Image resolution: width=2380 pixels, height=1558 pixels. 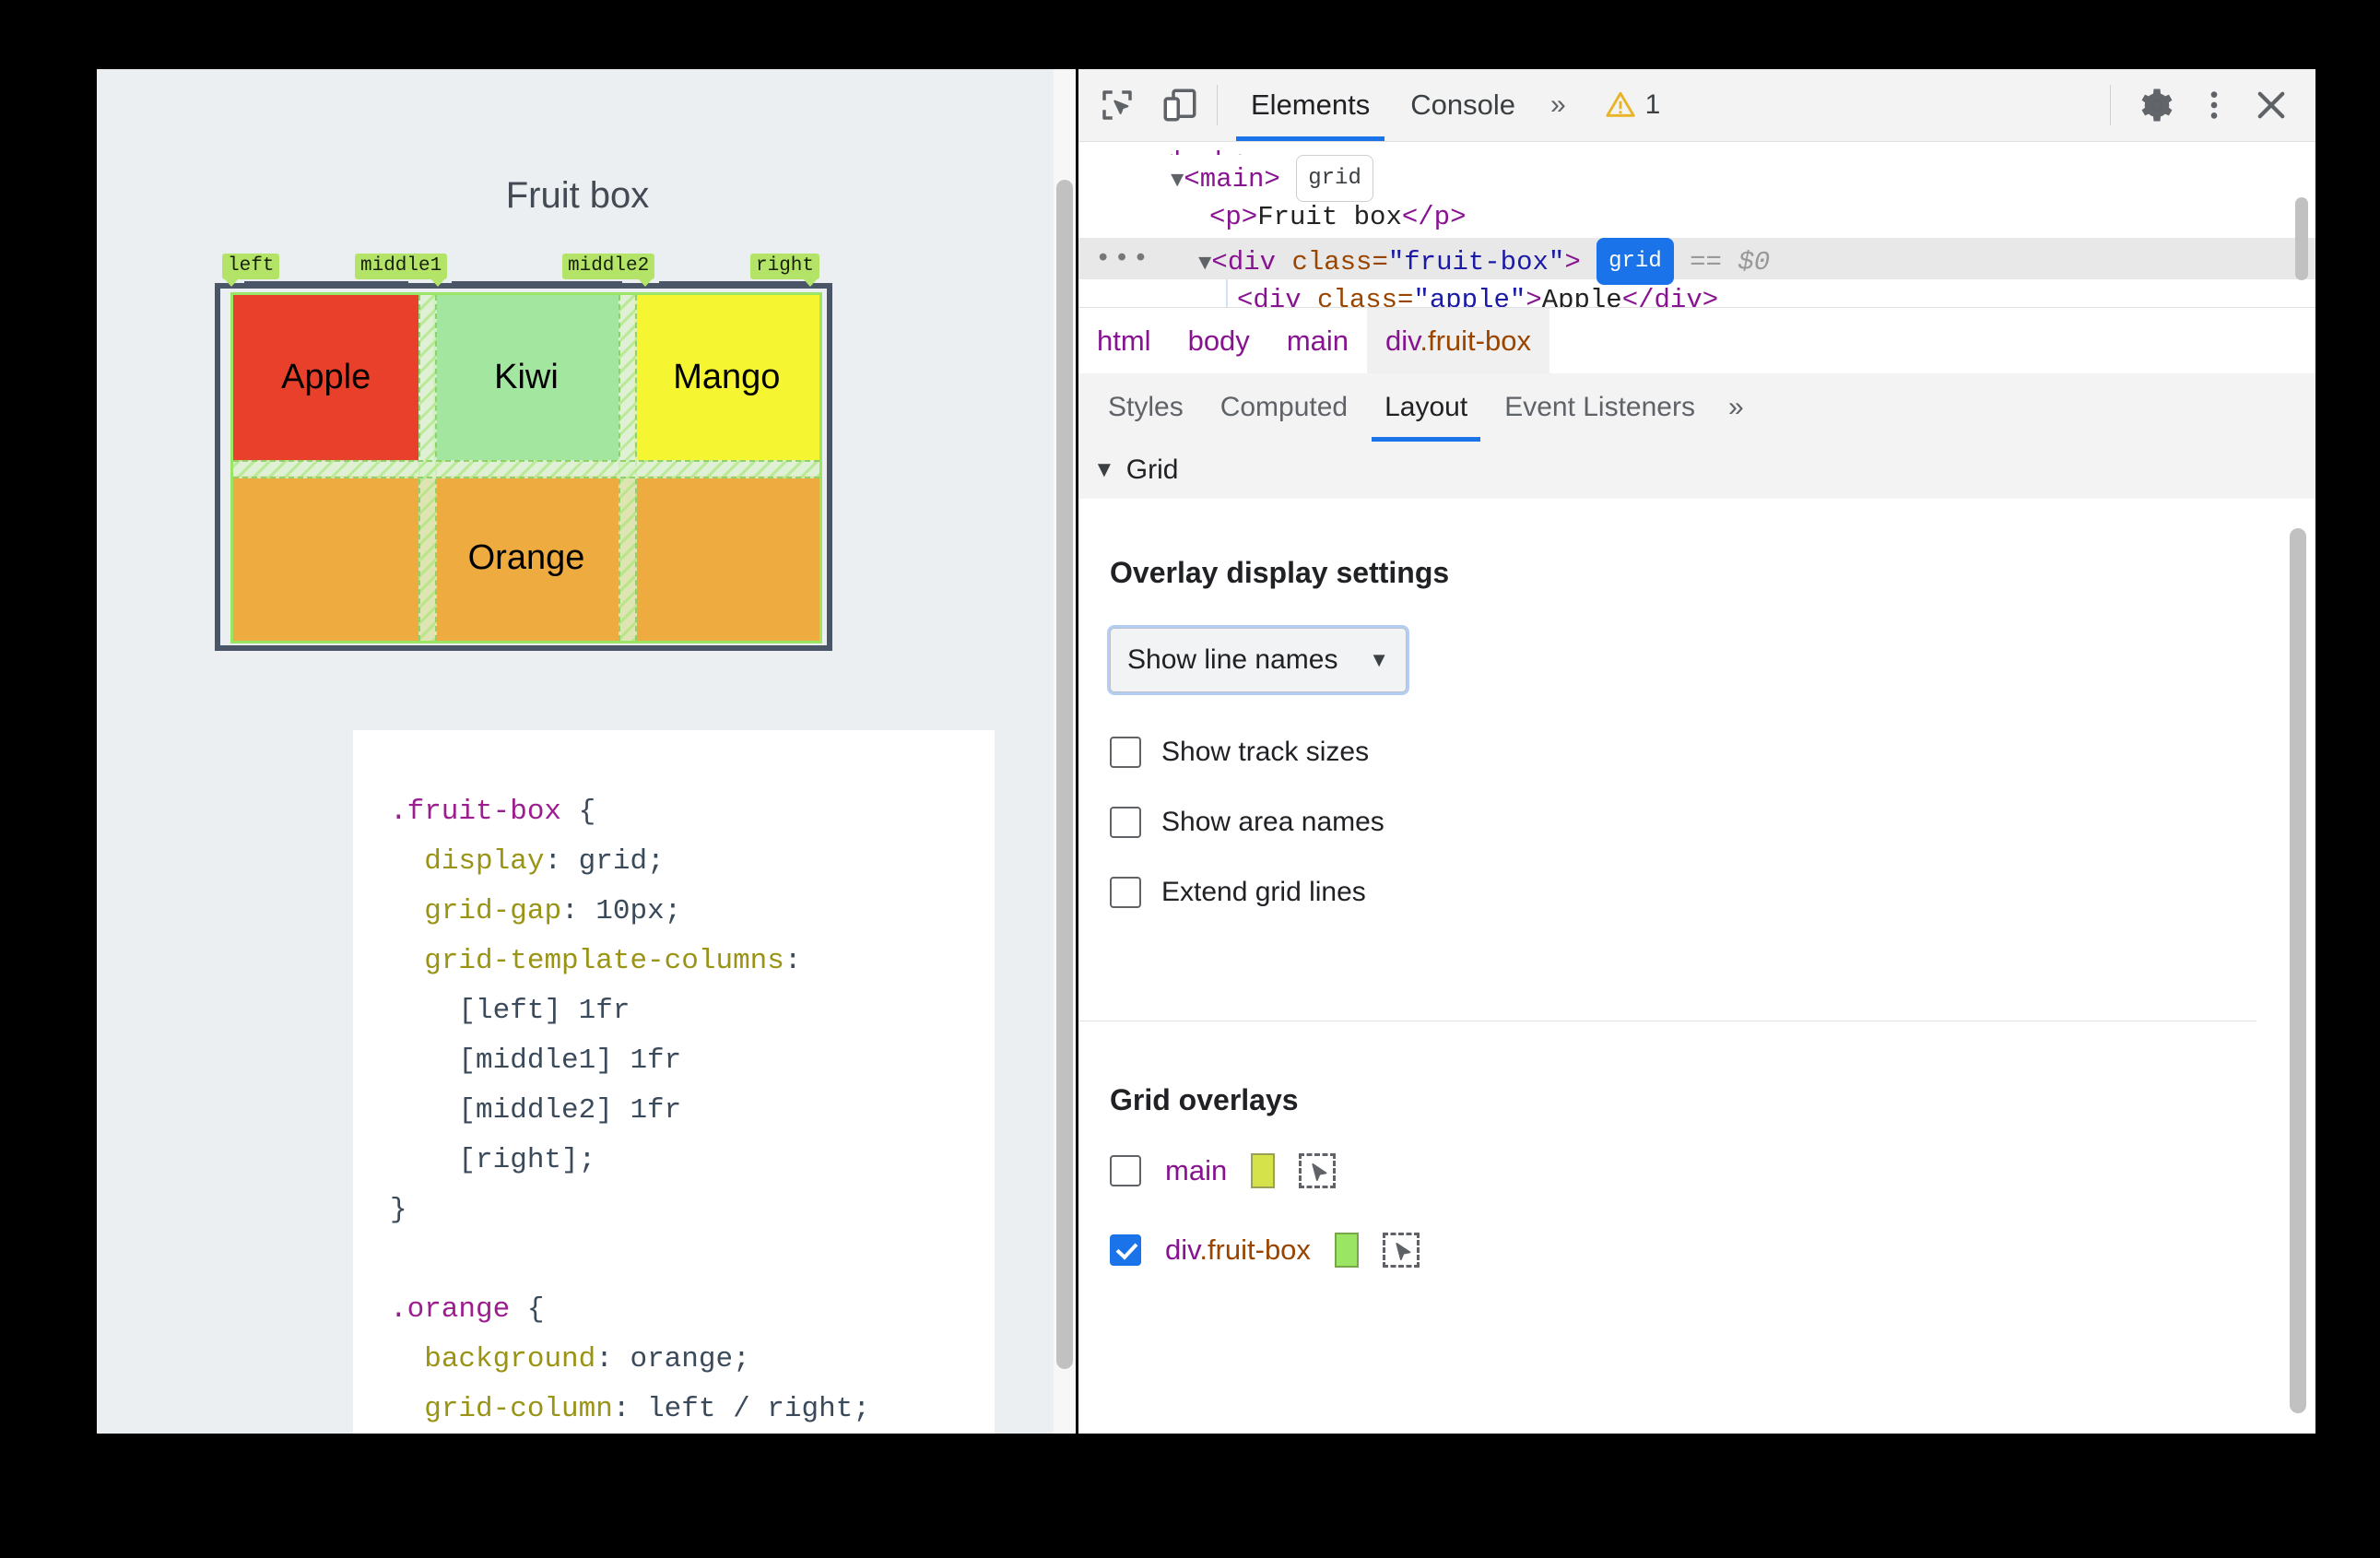 What do you see at coordinates (1310, 105) in the screenshot?
I see `tab-elements: Elements` at bounding box center [1310, 105].